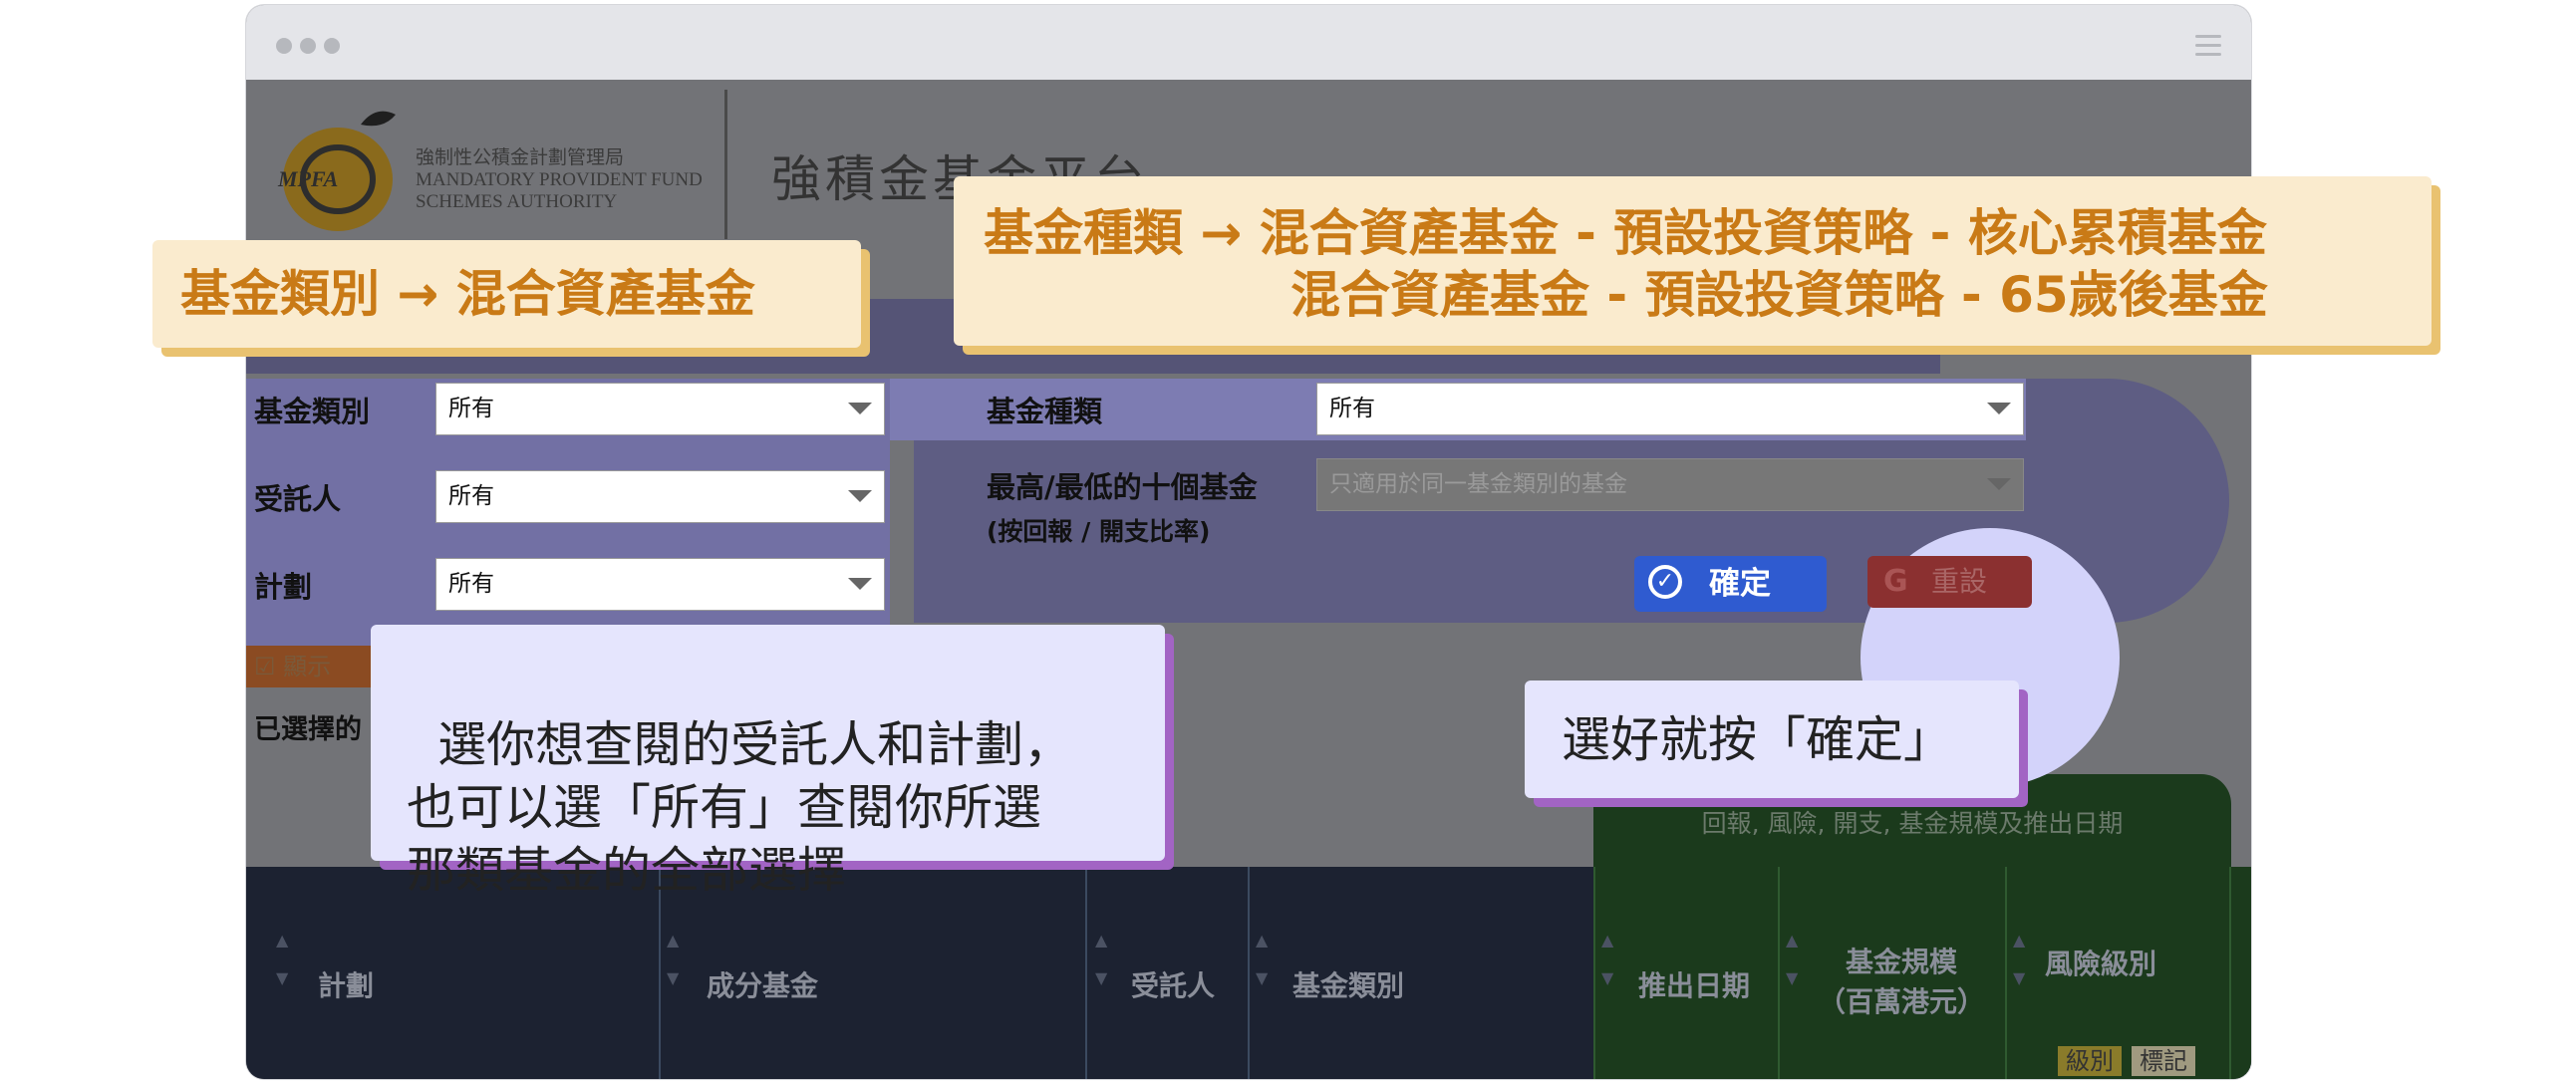  What do you see at coordinates (315, 666) in the screenshot?
I see `show-toggle-button: ☑ 顯示` at bounding box center [315, 666].